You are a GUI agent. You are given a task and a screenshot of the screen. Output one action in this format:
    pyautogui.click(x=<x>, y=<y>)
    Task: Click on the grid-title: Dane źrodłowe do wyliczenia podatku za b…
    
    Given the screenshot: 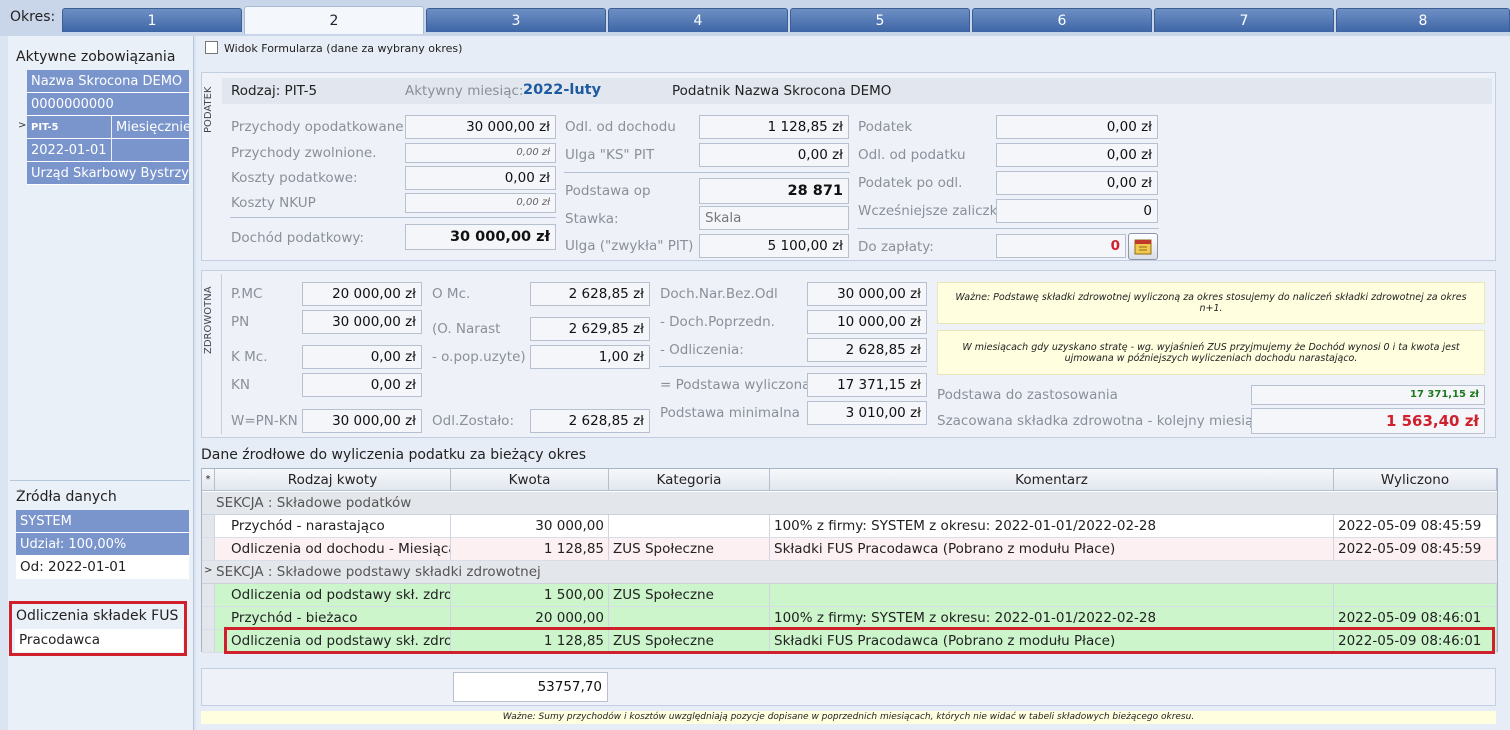 What is the action you would take?
    pyautogui.click(x=394, y=455)
    